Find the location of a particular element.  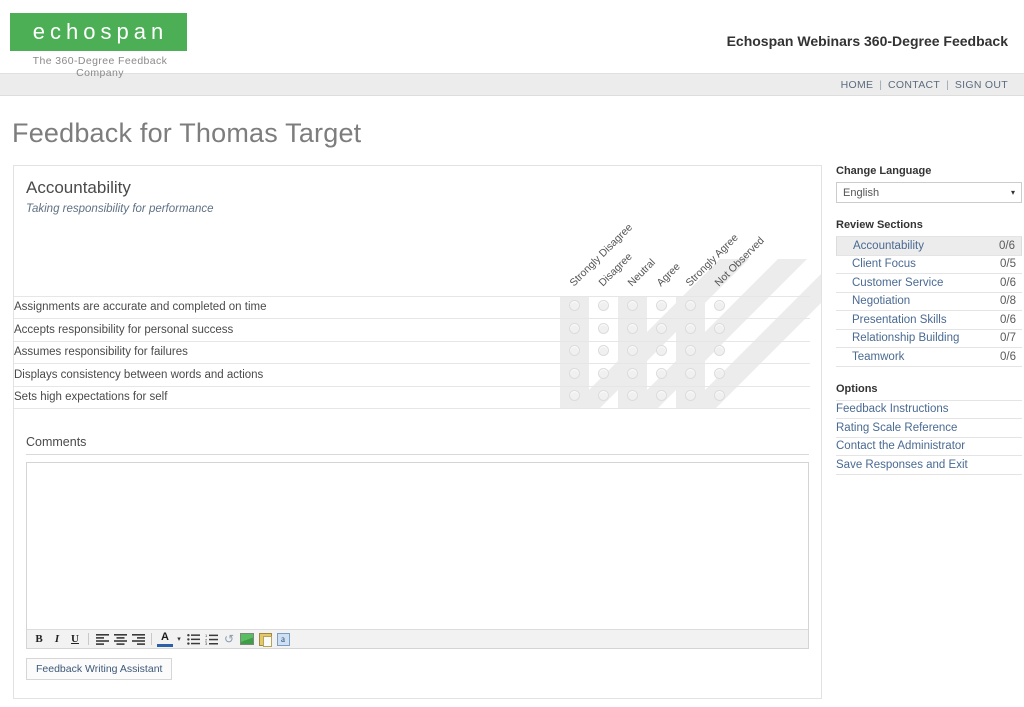

bullet-list-icon is located at coordinates (193, 639).